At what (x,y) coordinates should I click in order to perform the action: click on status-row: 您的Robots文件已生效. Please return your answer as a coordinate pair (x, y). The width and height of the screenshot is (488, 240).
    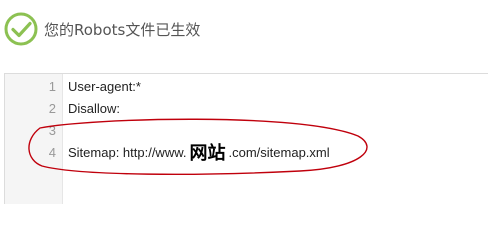
    Looking at the image, I should click on (102, 29).